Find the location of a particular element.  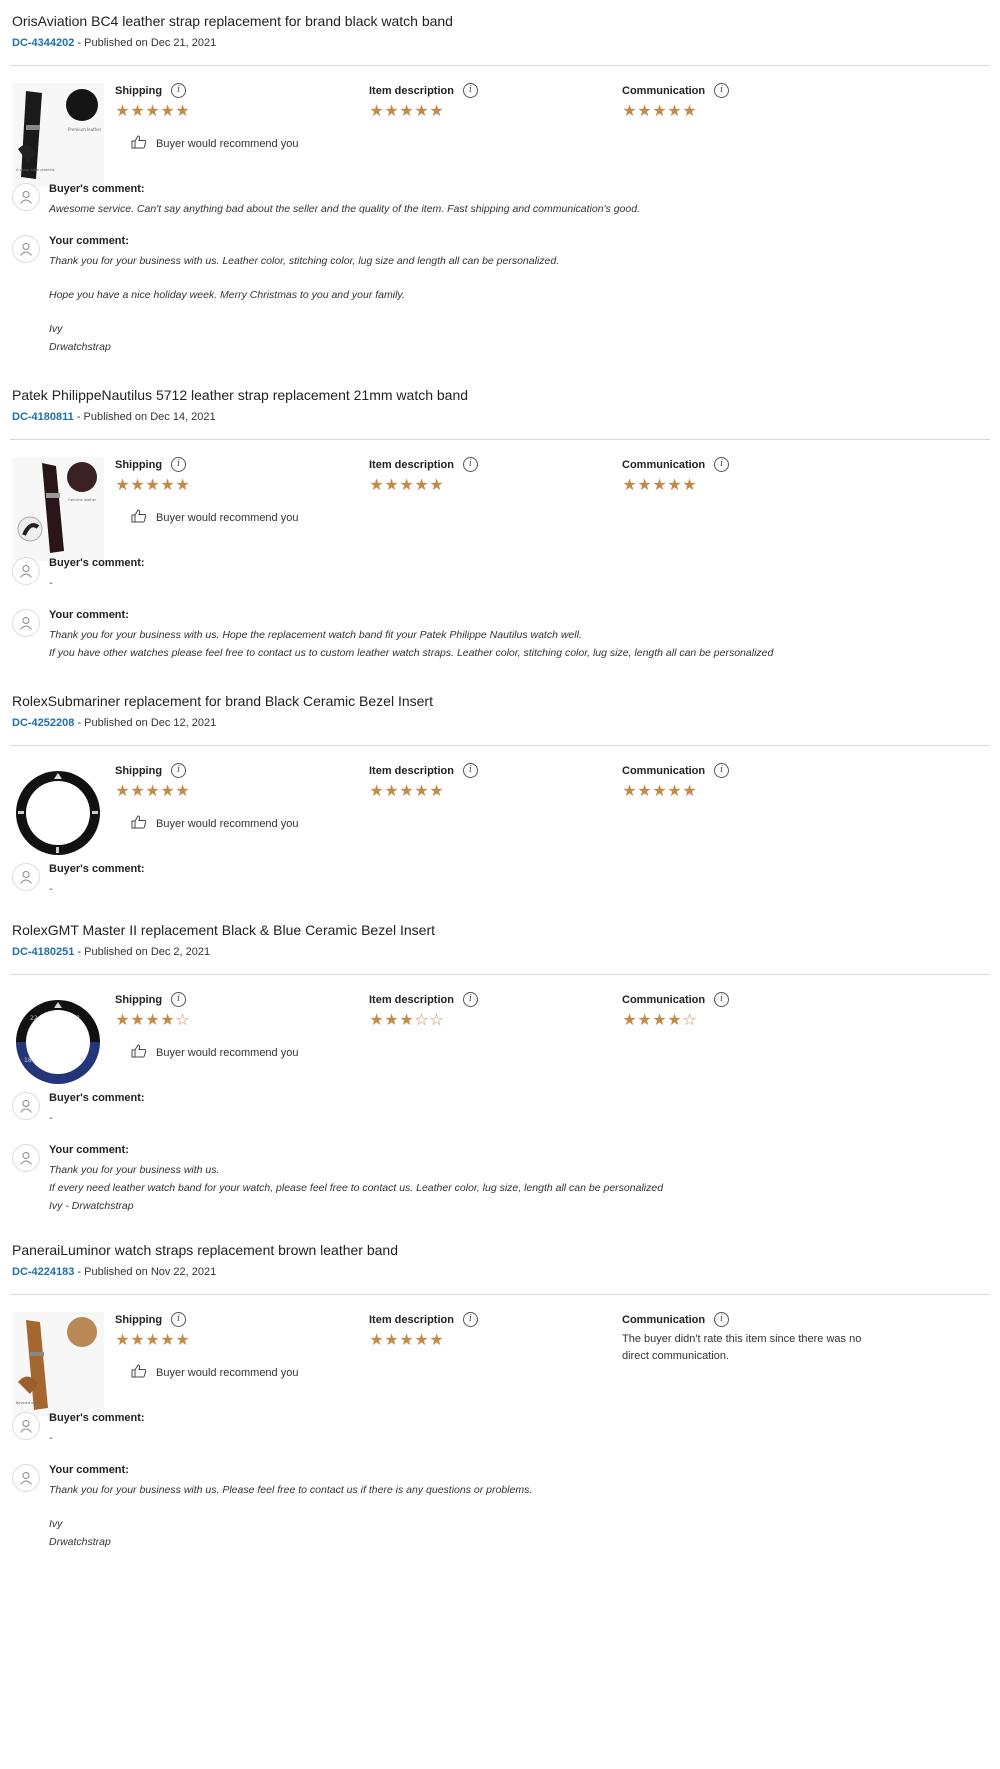

review-meta: DC-4224183 - Published on Nov 22, 2021 is located at coordinates (114, 1272).